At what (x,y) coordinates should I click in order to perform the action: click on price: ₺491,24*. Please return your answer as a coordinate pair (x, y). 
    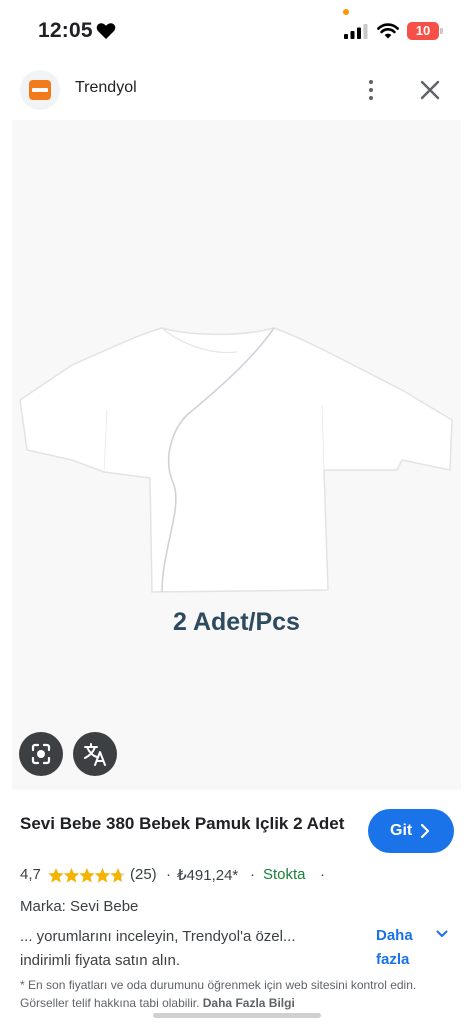
    Looking at the image, I should click on (208, 875).